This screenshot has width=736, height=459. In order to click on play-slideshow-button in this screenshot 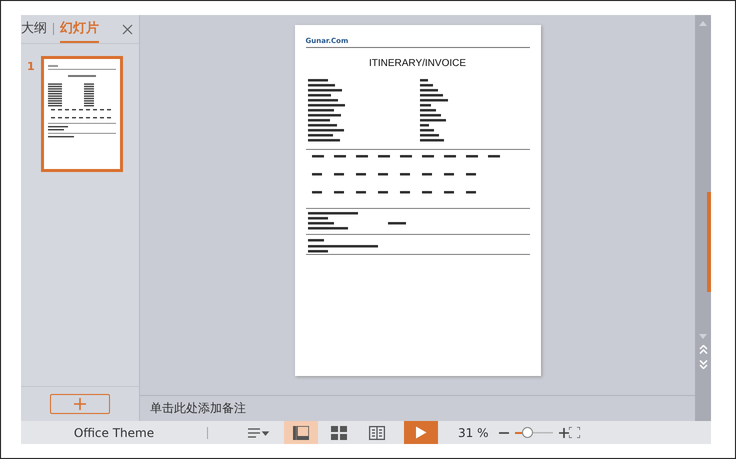, I will do `click(421, 432)`.